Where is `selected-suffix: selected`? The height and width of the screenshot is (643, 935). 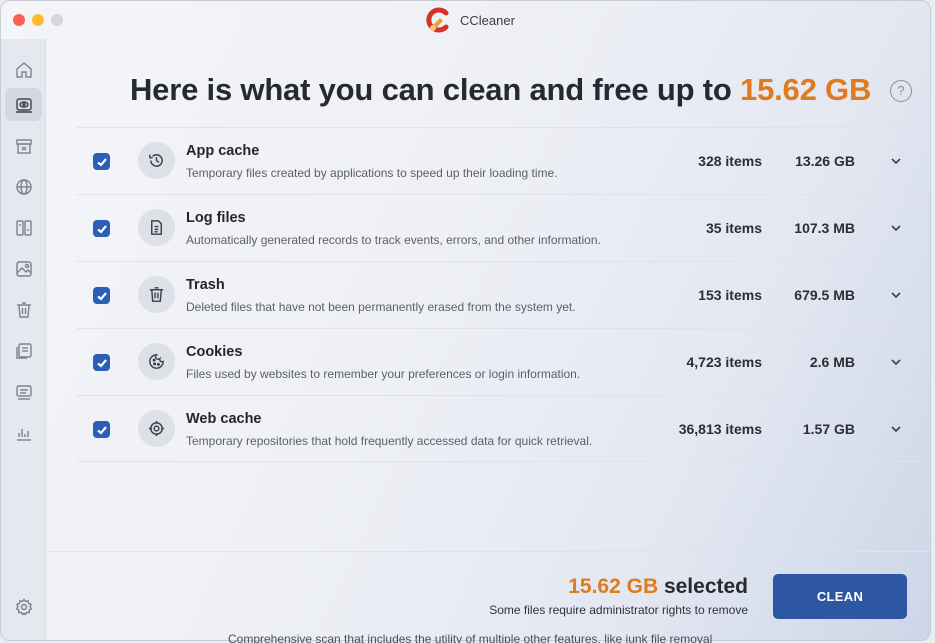 selected-suffix: selected is located at coordinates (703, 586).